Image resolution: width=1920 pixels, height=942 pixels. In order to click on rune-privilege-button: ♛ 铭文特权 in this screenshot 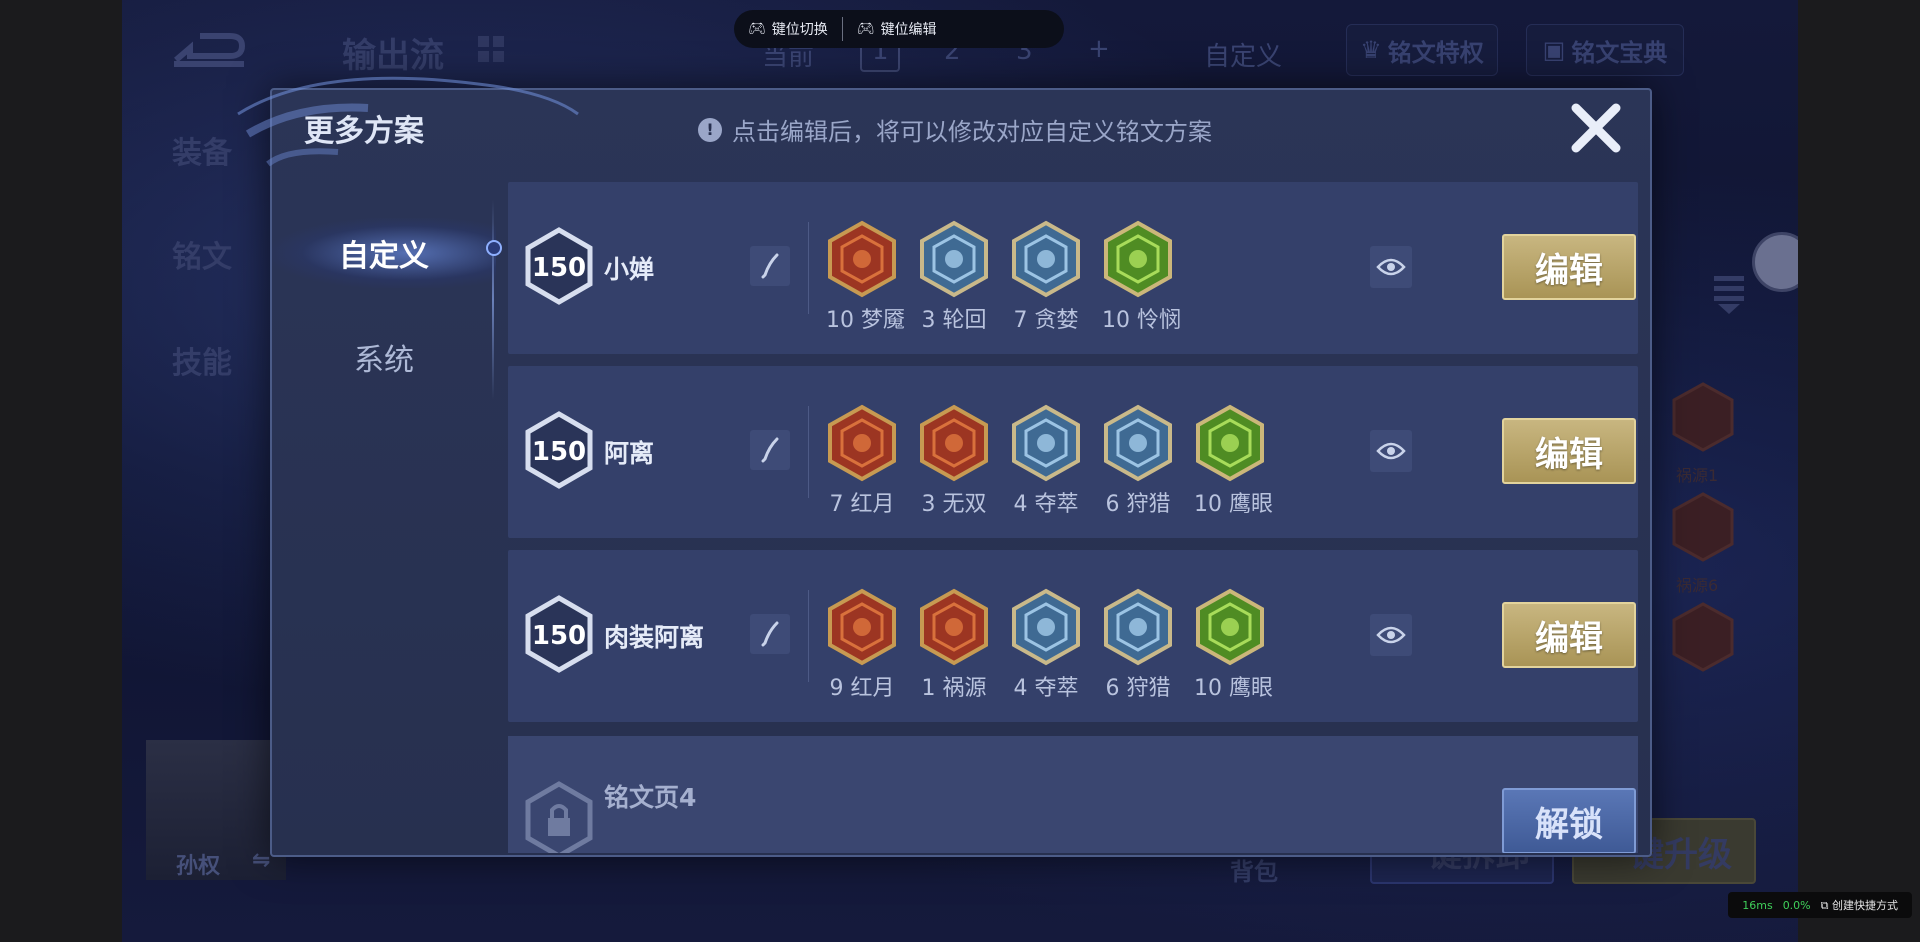, I will do `click(1422, 50)`.